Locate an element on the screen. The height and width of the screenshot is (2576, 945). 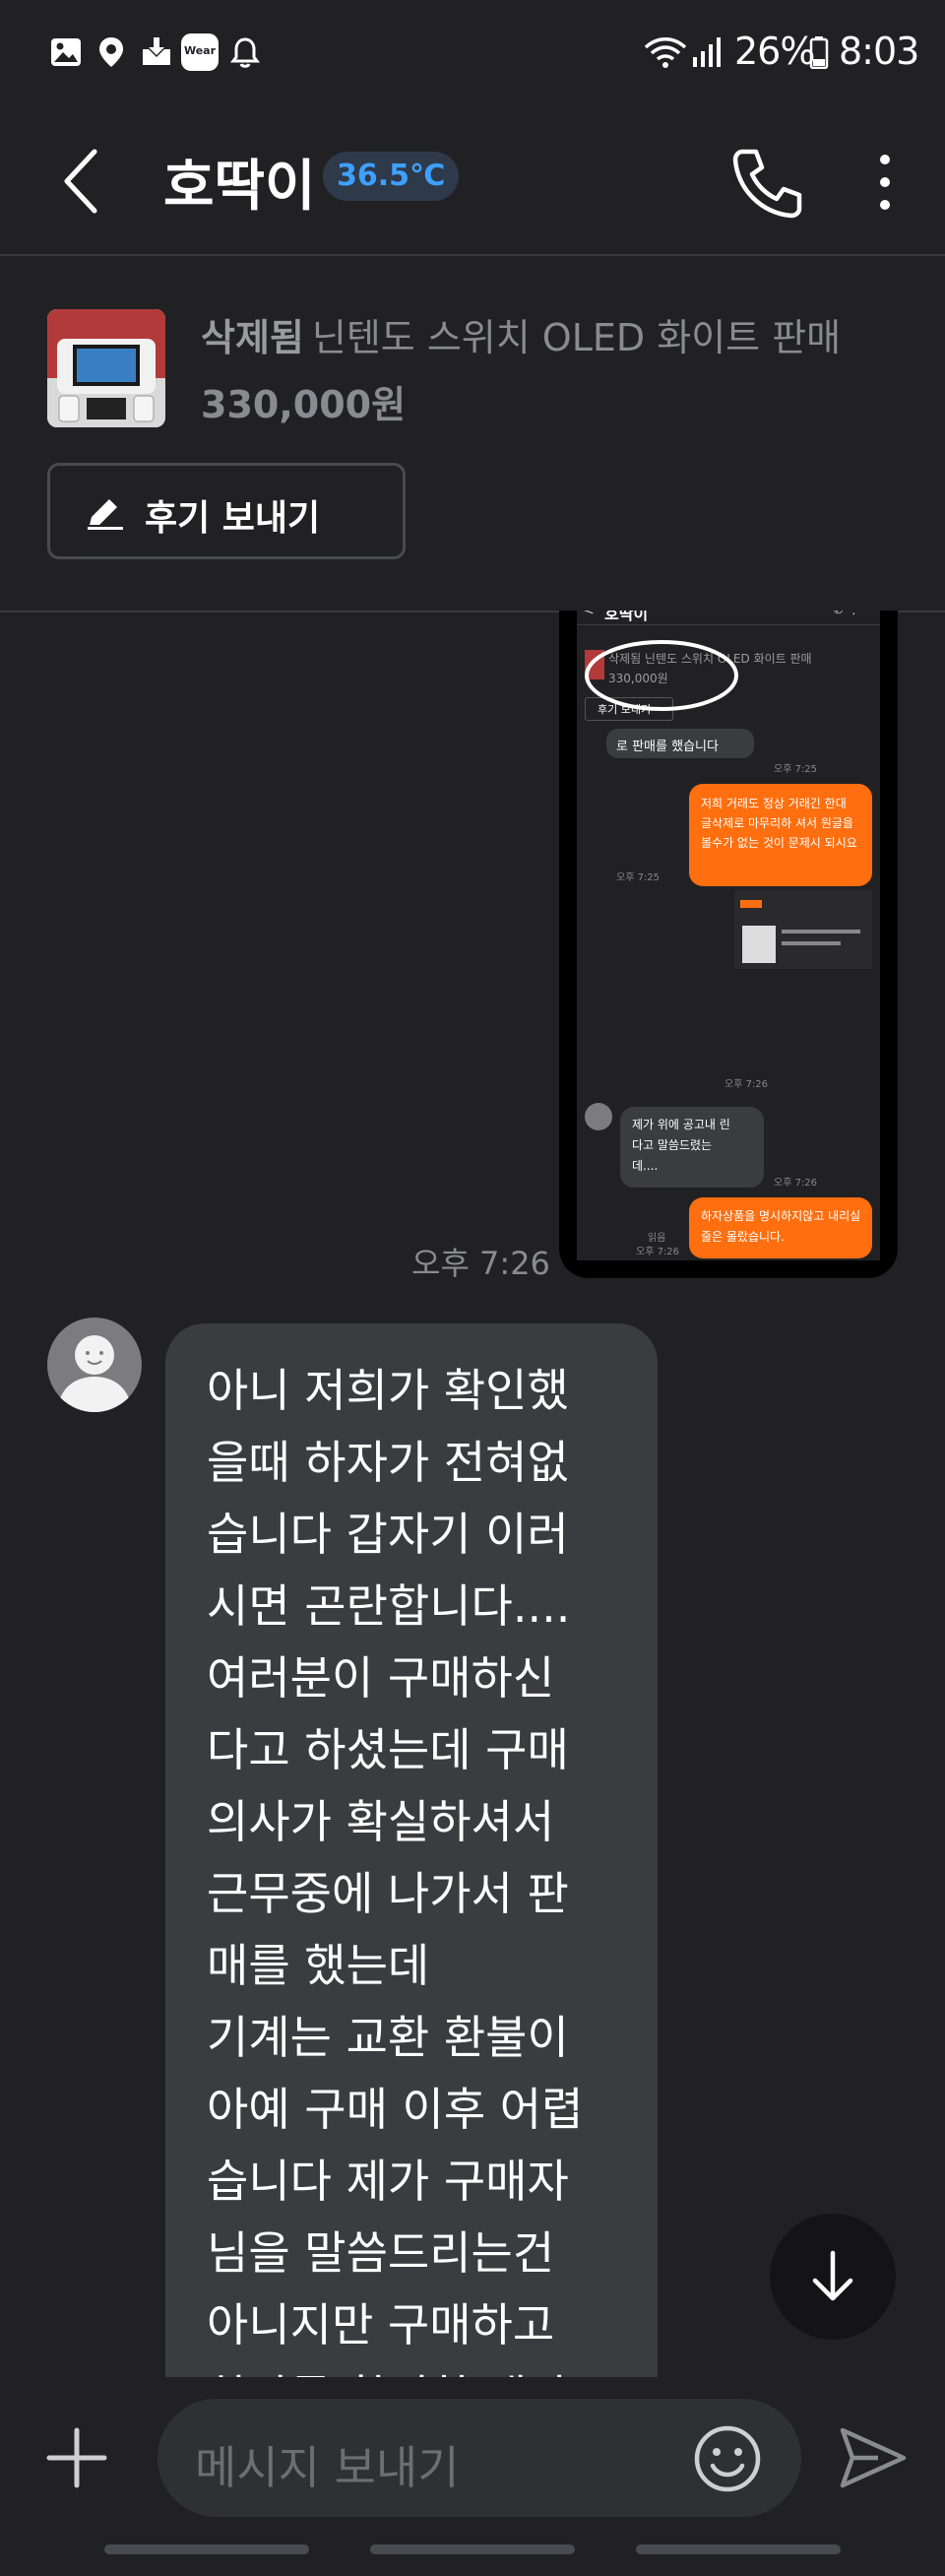
product-title-line: 삭제됨 닌텐도 스위치 OLED 화이트 판매 is located at coordinates (521, 334).